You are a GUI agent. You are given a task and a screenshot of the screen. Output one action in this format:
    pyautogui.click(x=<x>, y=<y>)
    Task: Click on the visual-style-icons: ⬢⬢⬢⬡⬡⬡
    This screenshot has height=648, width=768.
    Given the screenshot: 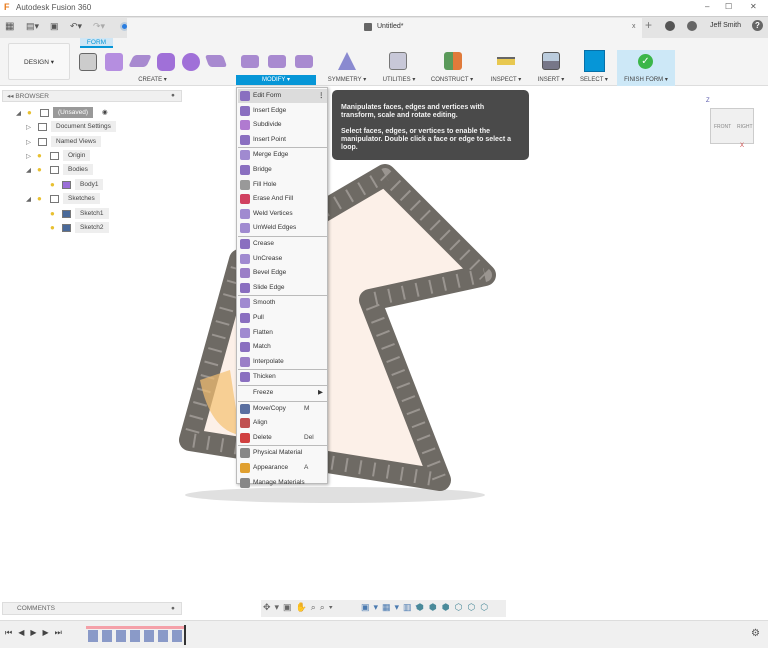 What is the action you would take?
    pyautogui.click(x=454, y=607)
    